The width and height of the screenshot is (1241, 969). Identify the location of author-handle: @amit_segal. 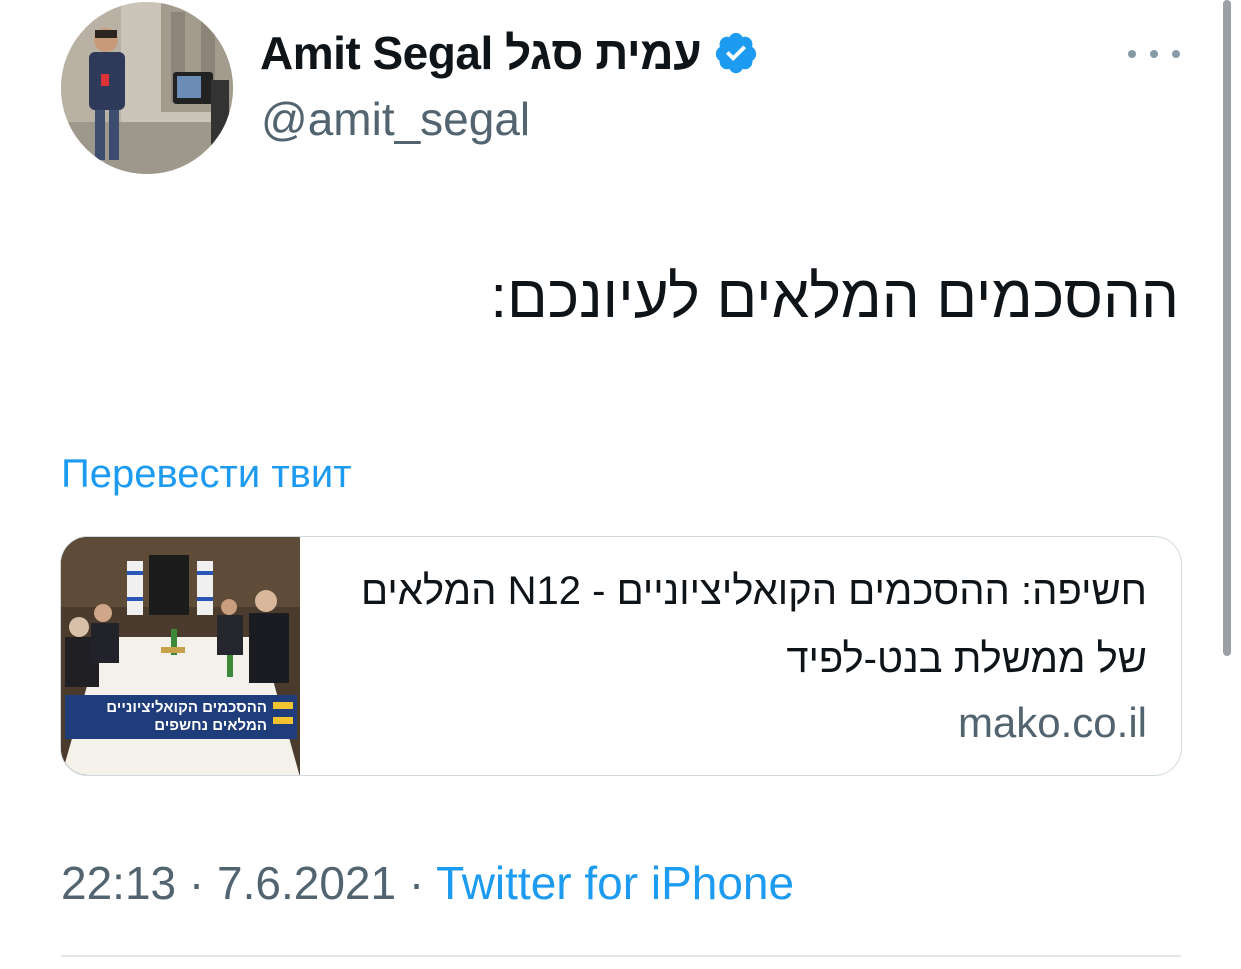
(395, 119).